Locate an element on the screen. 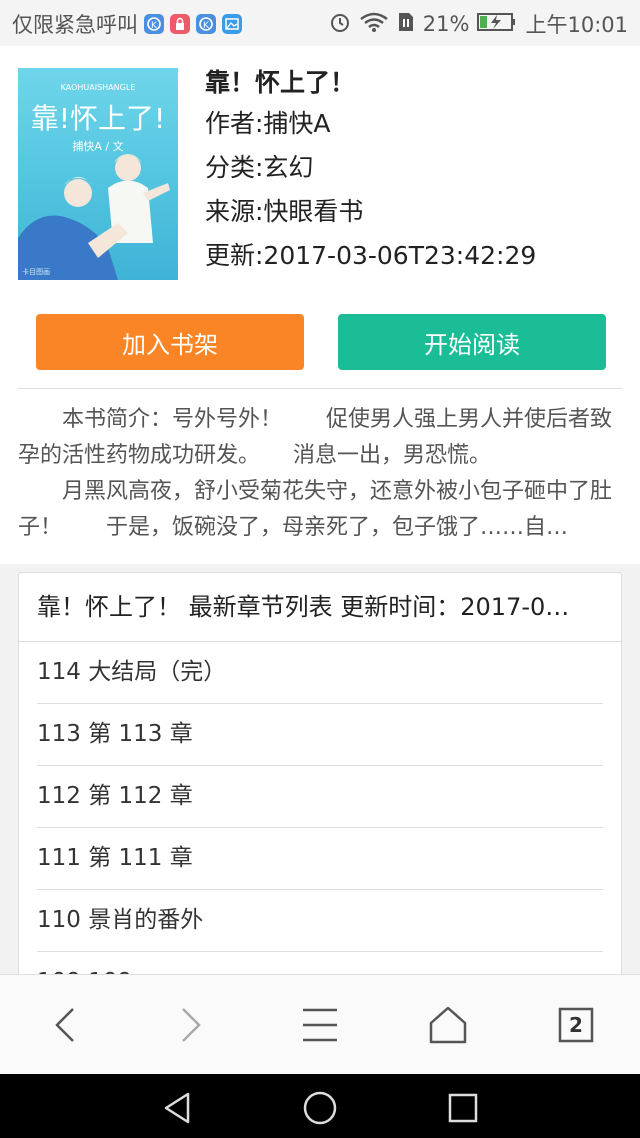  tab-count: 2 is located at coordinates (576, 1025).